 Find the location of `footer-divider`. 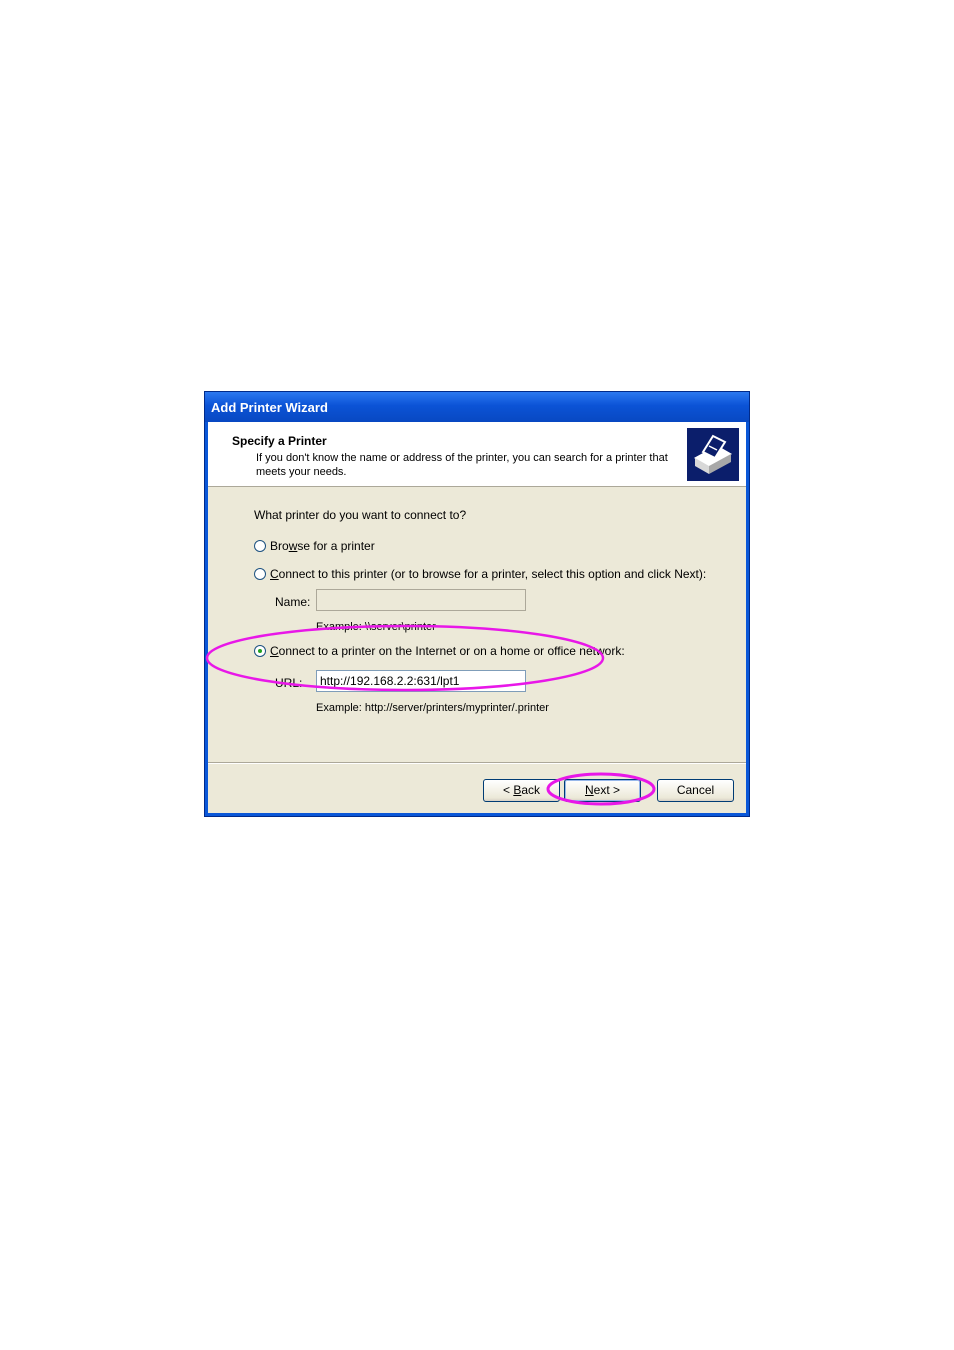

footer-divider is located at coordinates (477, 763).